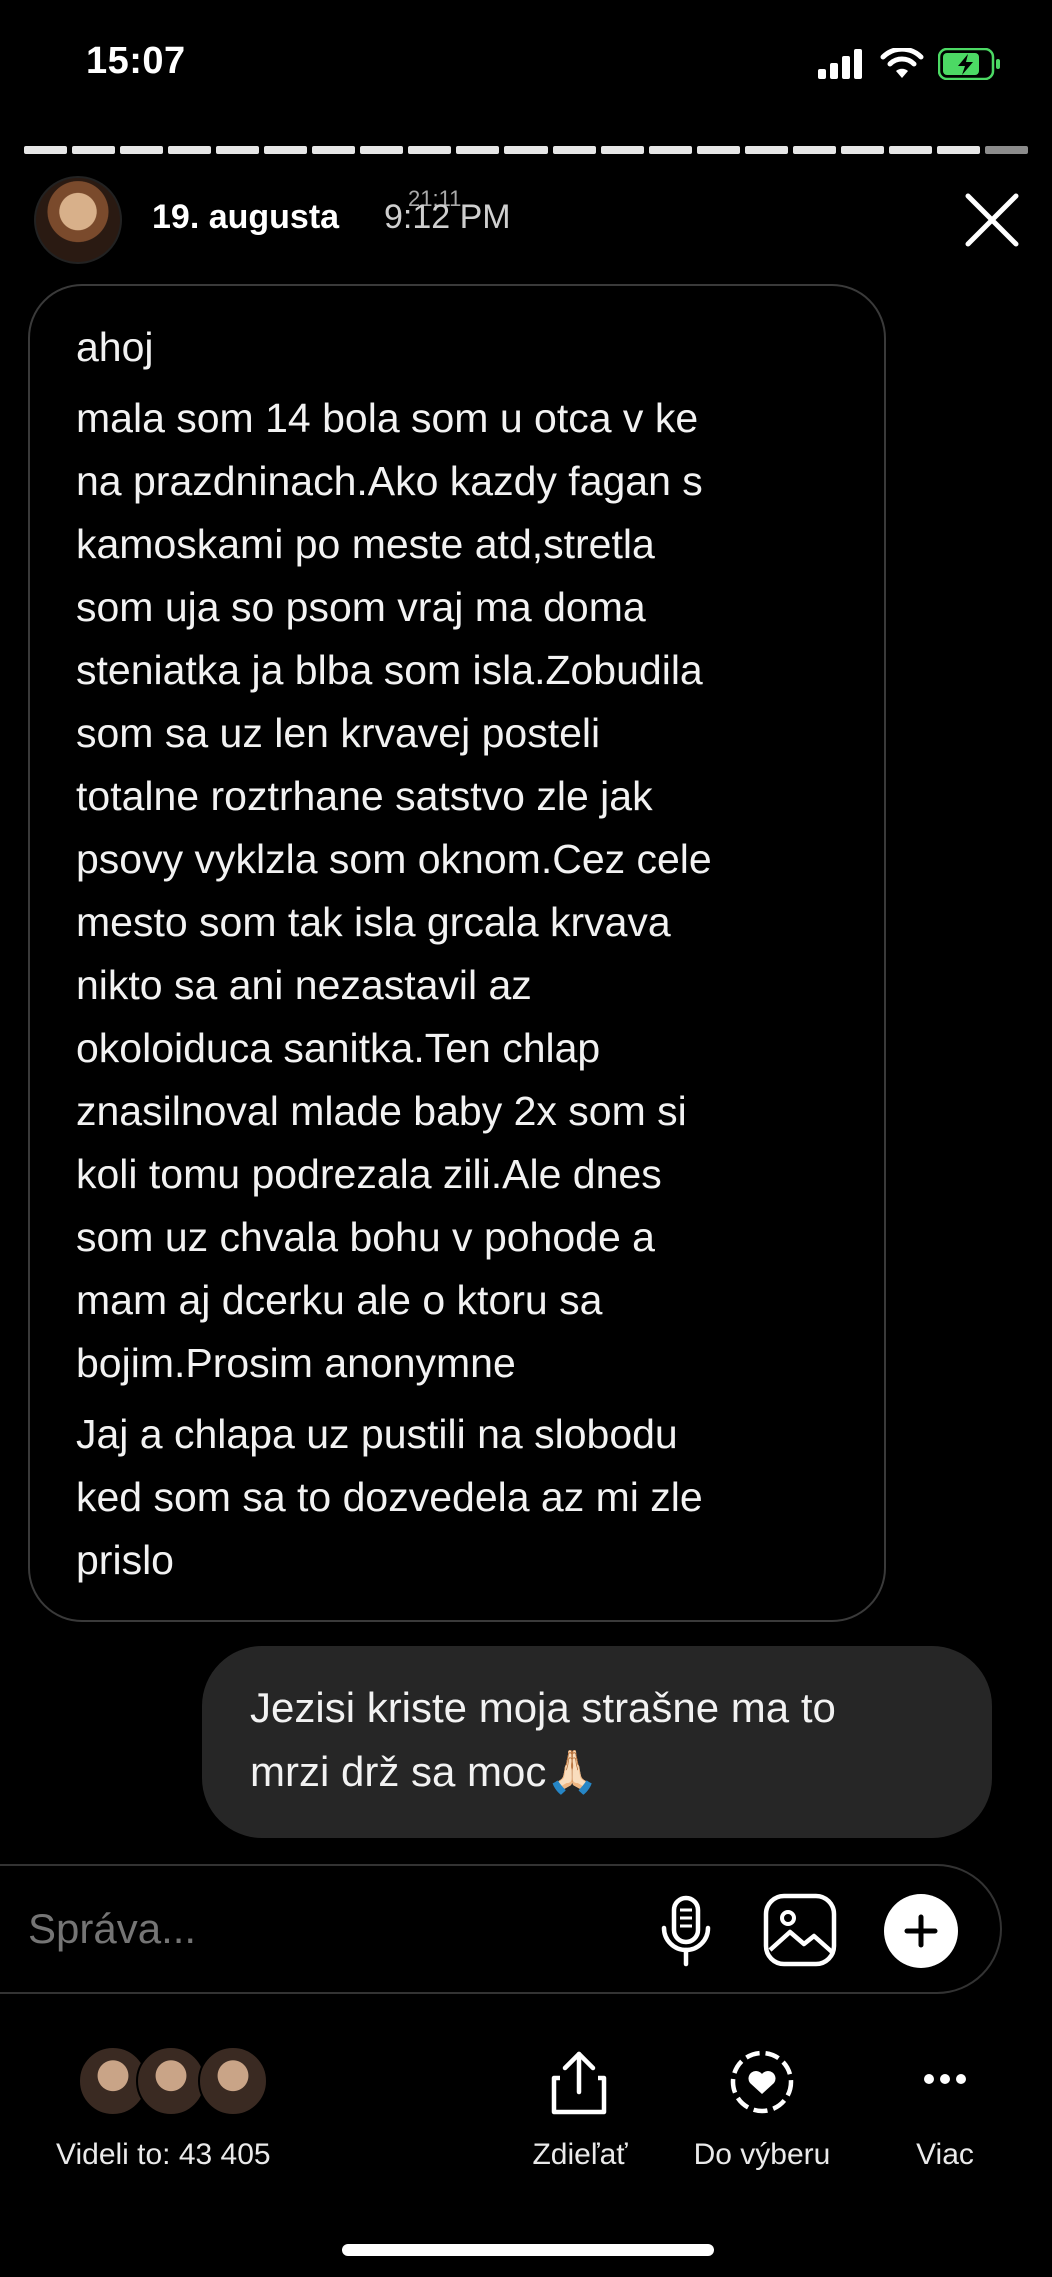  I want to click on message-line: bojim.Prosim anonymne, so click(296, 1363).